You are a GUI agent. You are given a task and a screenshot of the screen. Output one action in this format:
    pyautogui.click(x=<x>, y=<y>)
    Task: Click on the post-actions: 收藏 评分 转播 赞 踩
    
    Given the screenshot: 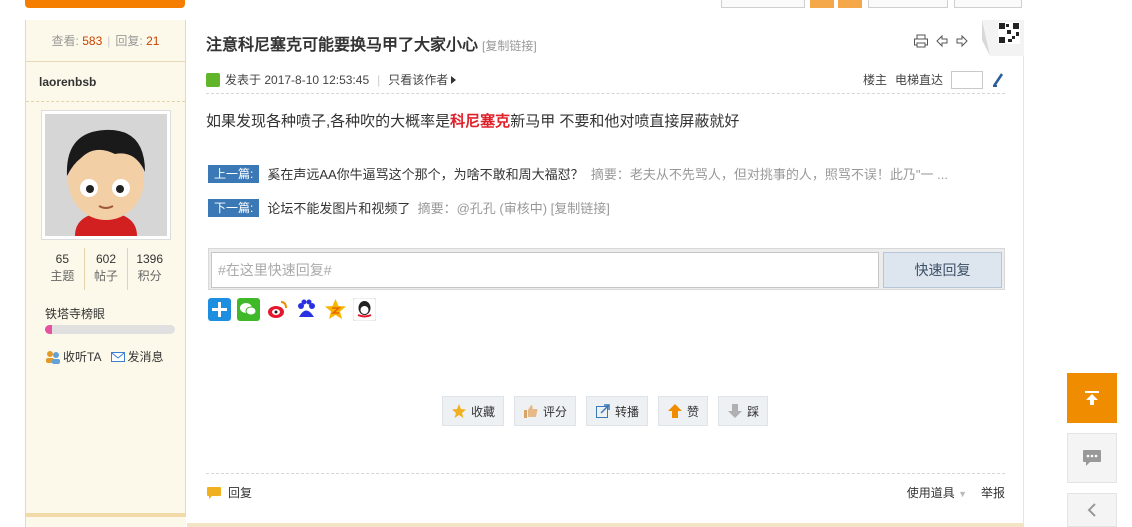 What is the action you would take?
    pyautogui.click(x=605, y=411)
    